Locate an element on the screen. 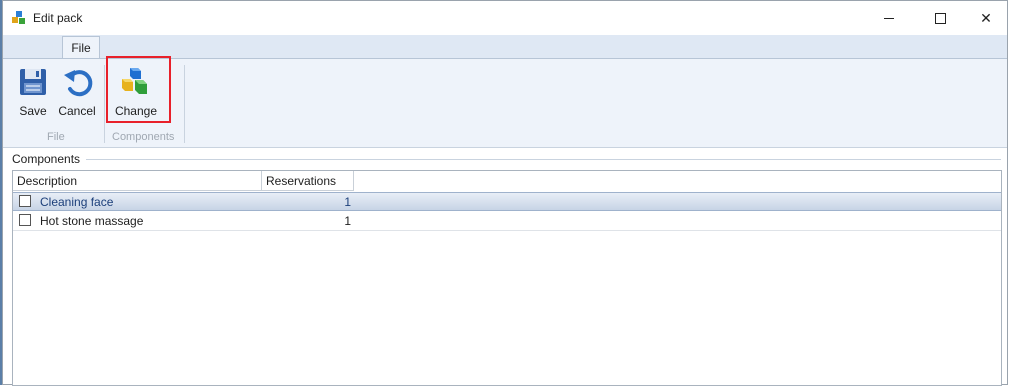 The height and width of the screenshot is (386, 1009). save-button: Save is located at coordinates (33, 92).